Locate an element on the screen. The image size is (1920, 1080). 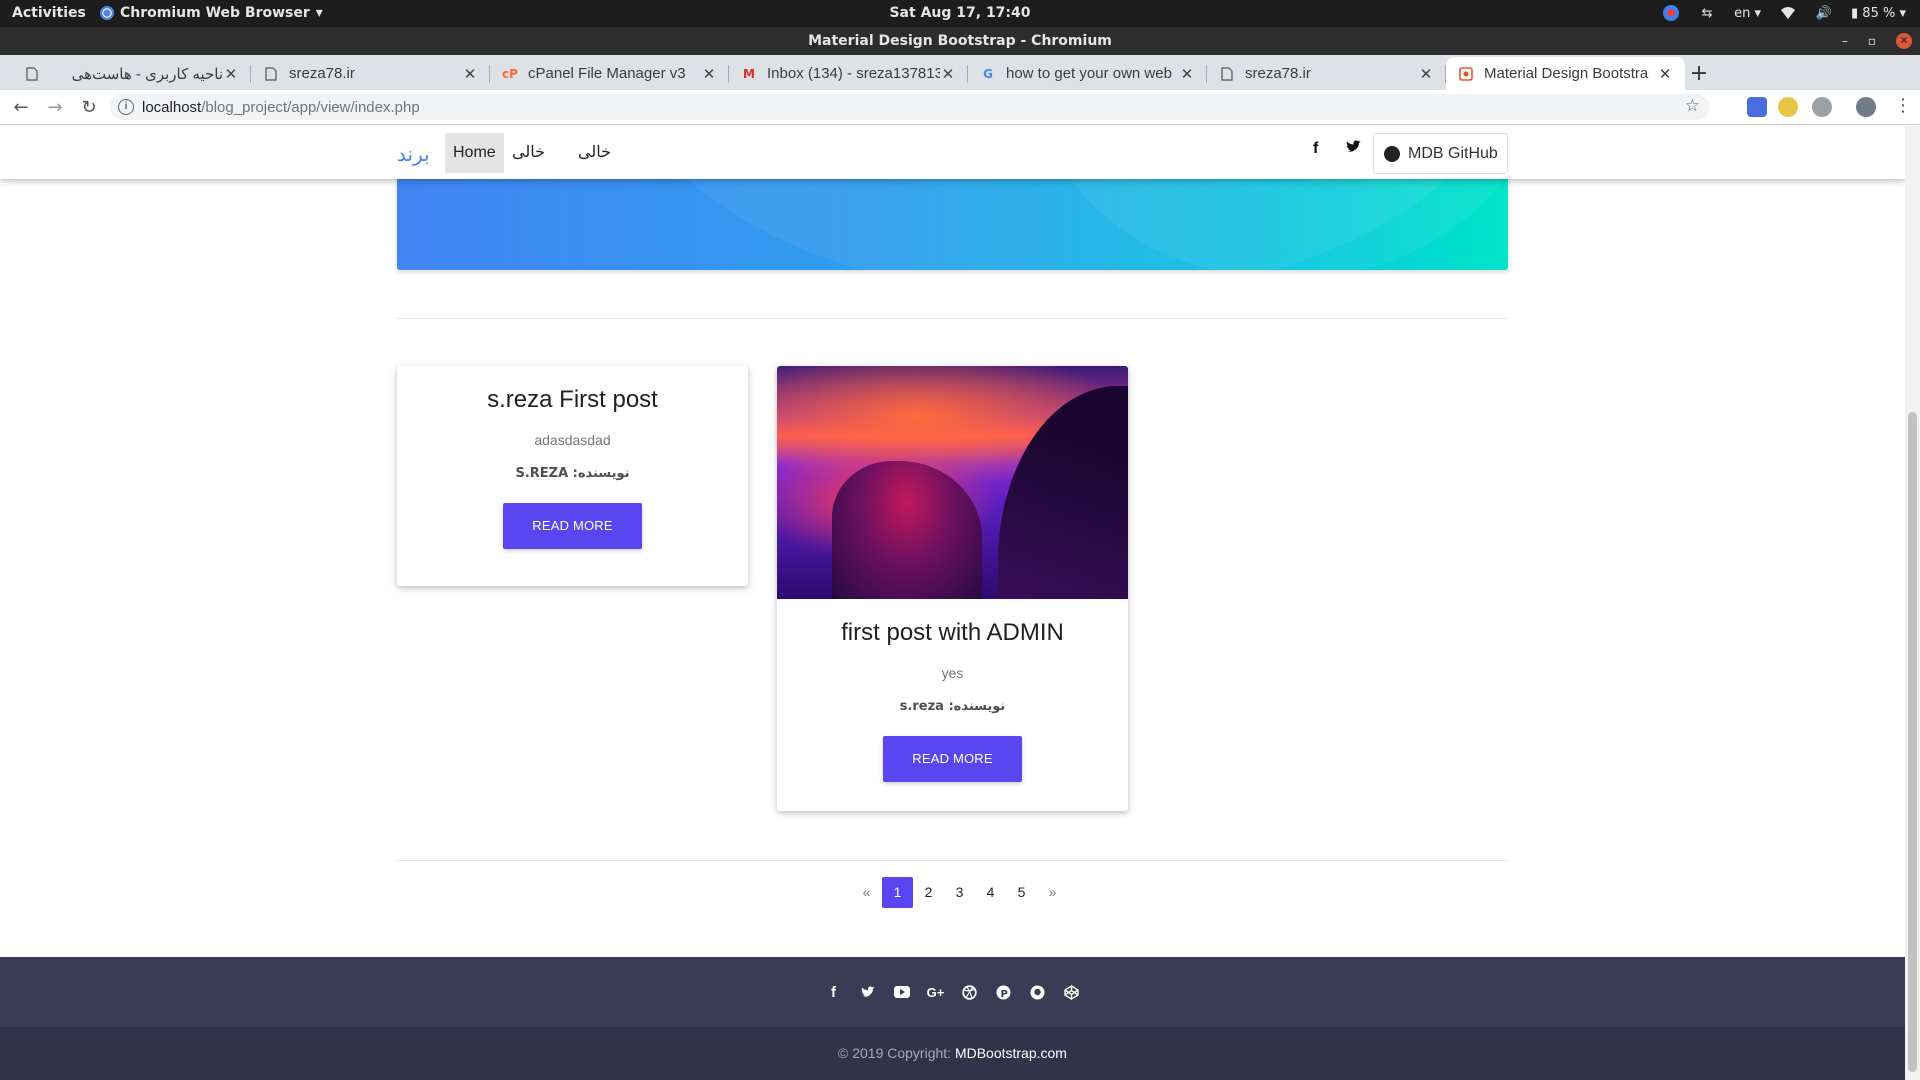
profile-avatar is located at coordinates (1866, 107).